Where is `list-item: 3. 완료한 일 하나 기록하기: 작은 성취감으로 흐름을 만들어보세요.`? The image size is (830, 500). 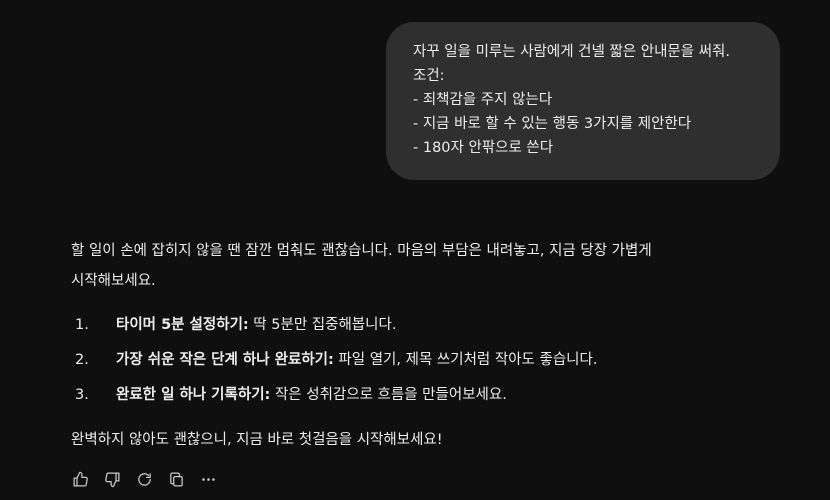
list-item: 3. 완료한 일 하나 기록하기: 작은 성취감으로 흐름을 만들어보세요. is located at coordinates (421, 395).